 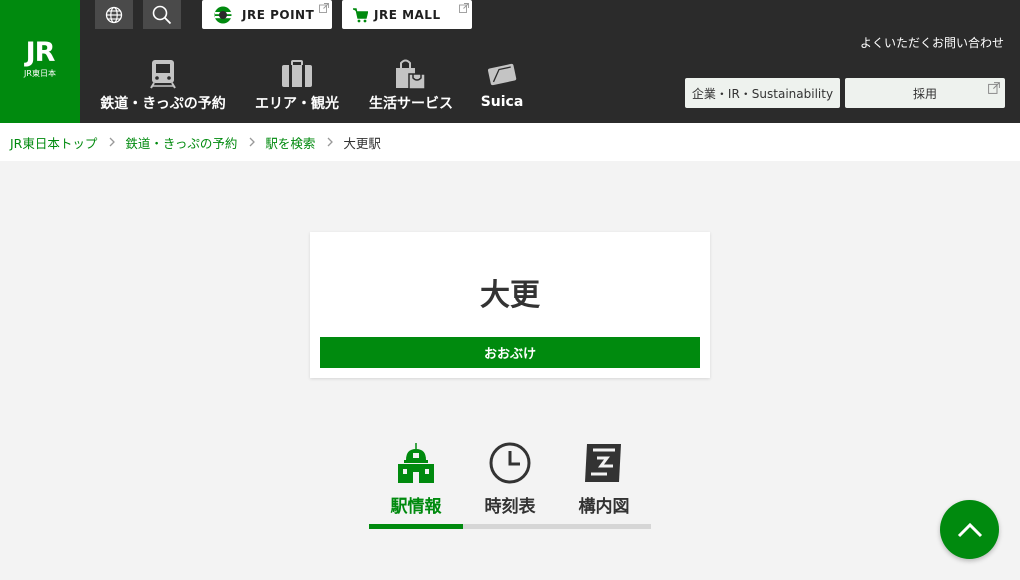 I want to click on station-name: 大更, so click(x=510, y=295).